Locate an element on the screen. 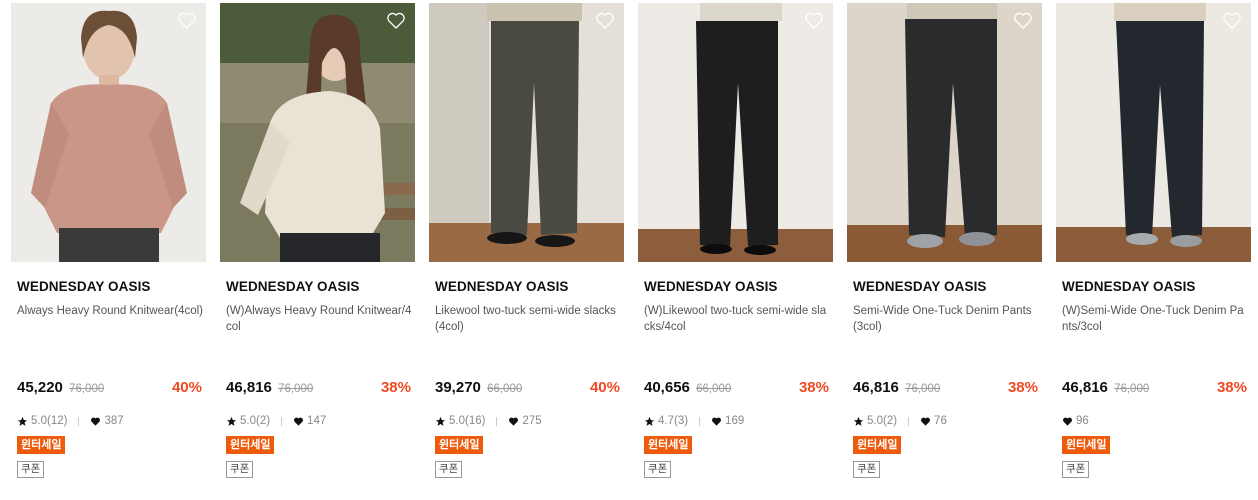  navy-denim-pants-photo is located at coordinates (1153, 132).